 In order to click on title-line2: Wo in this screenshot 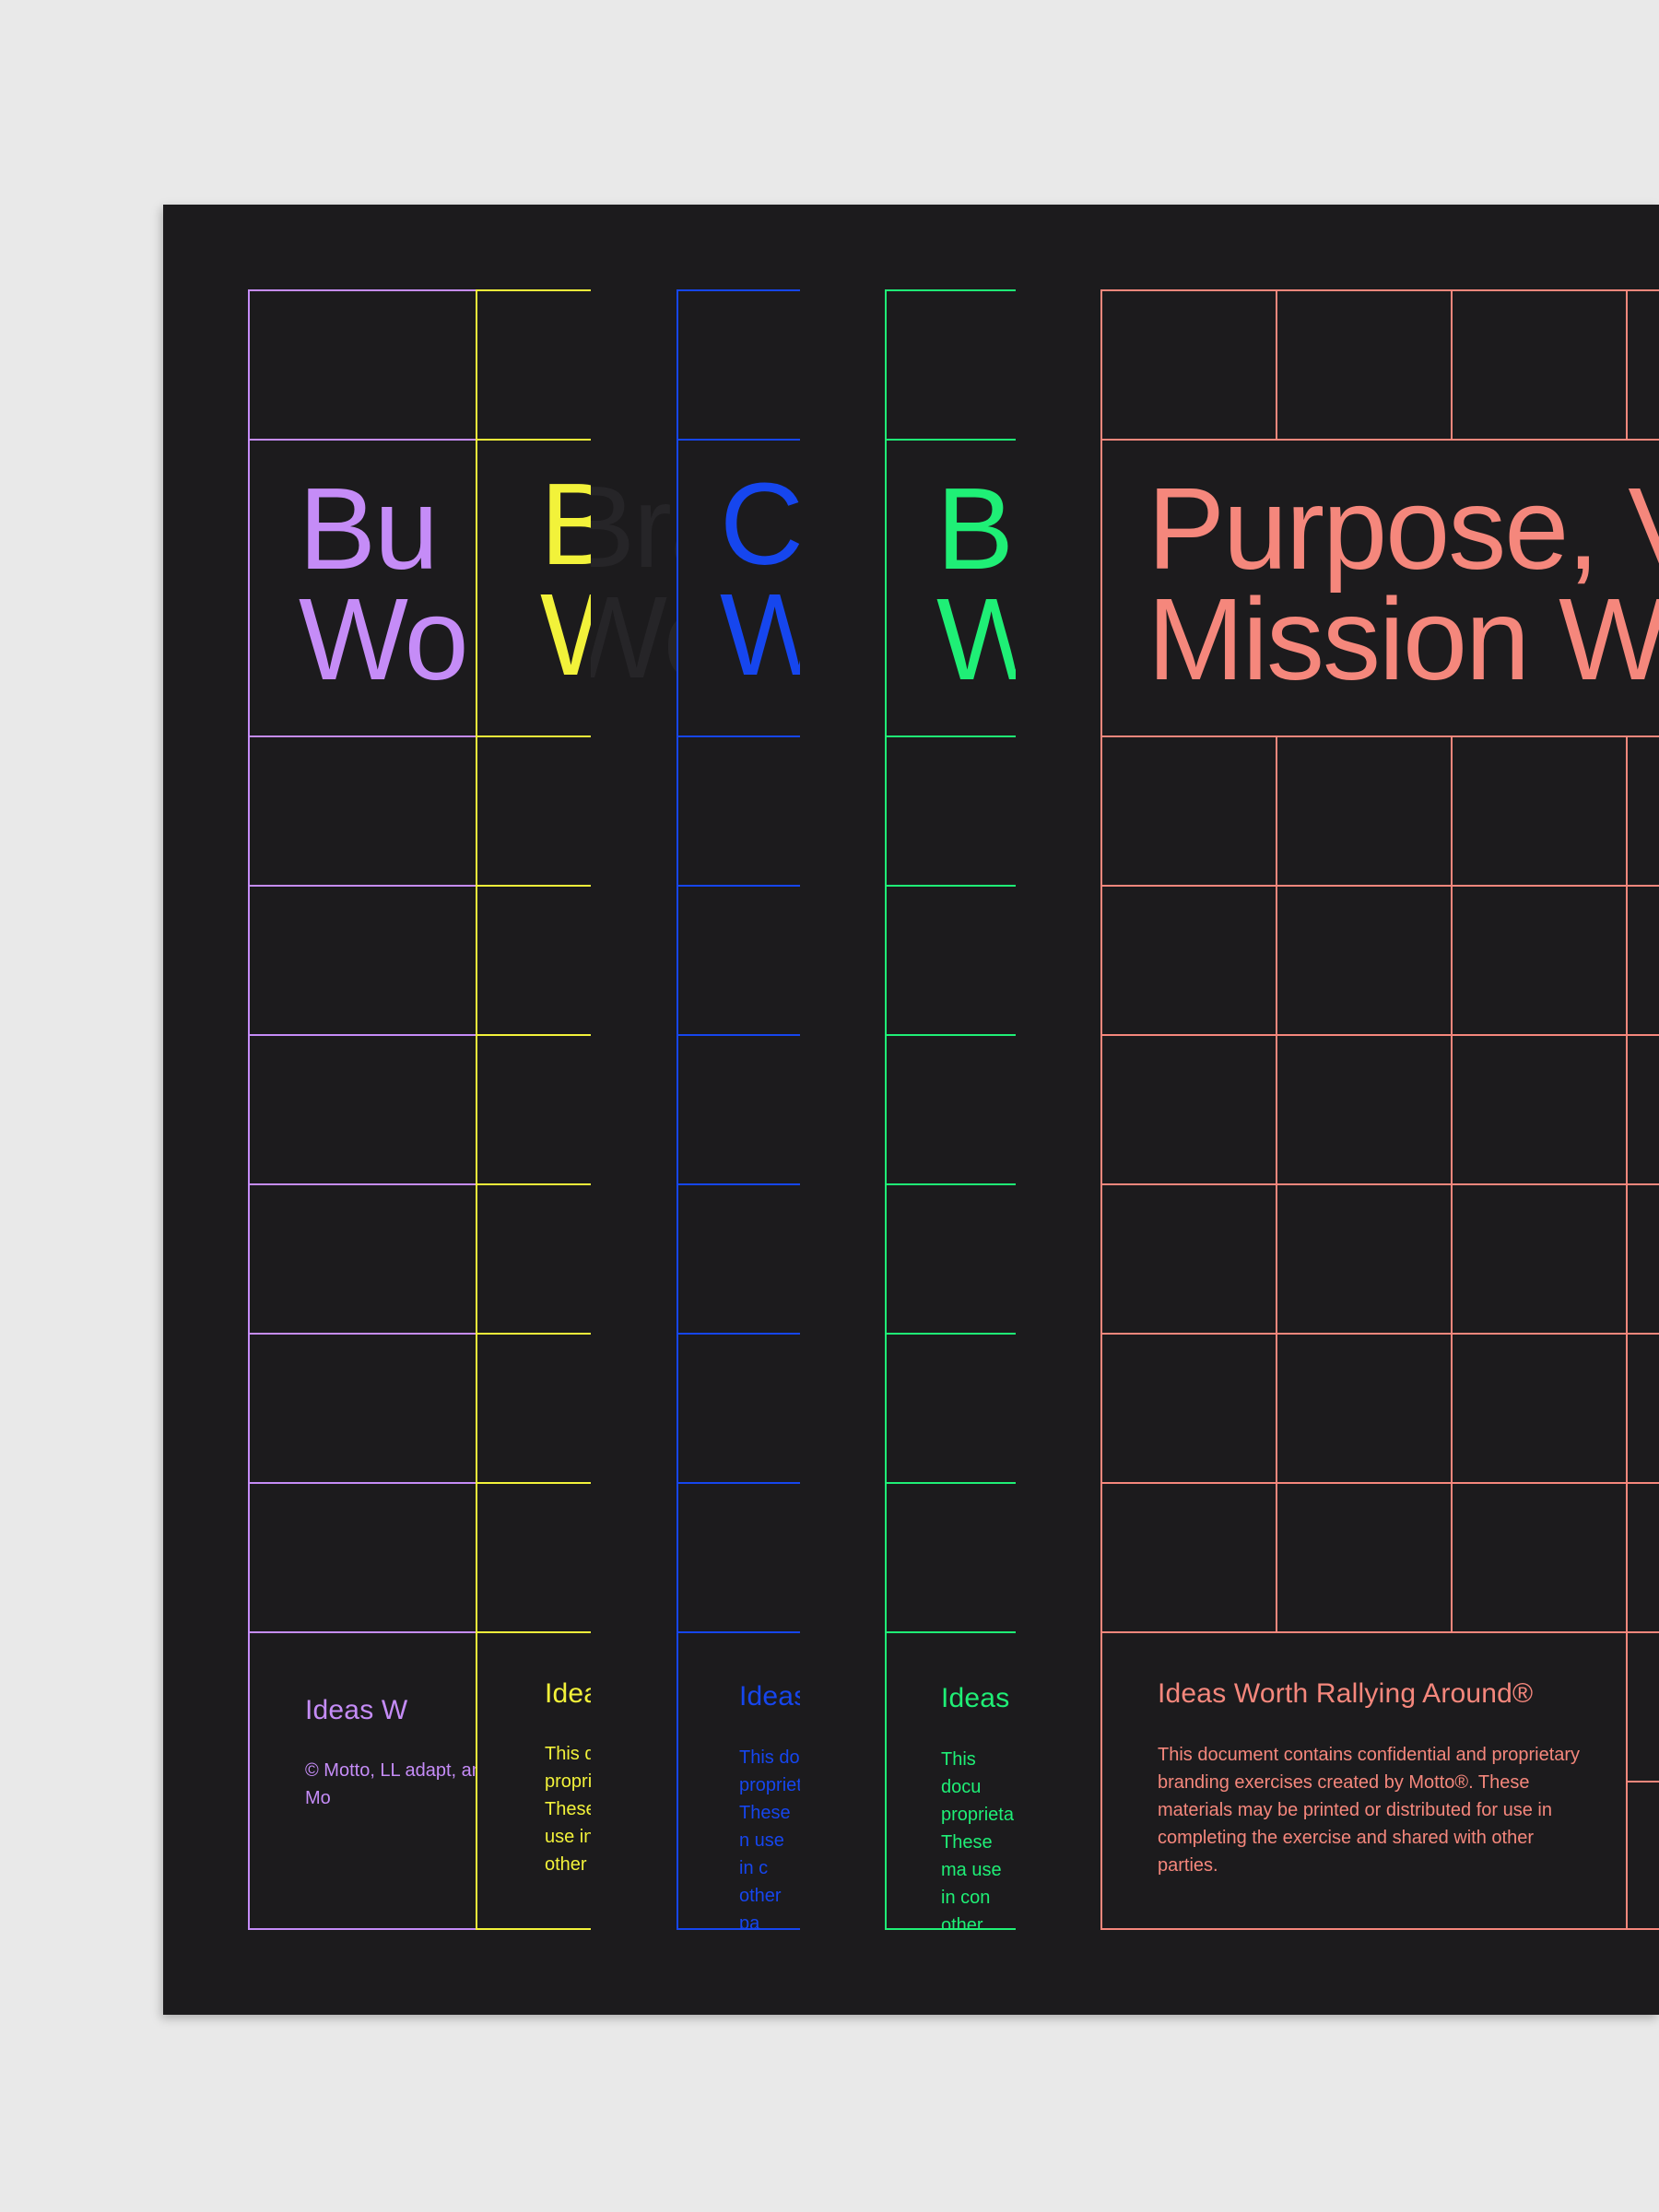, I will do `click(384, 639)`.